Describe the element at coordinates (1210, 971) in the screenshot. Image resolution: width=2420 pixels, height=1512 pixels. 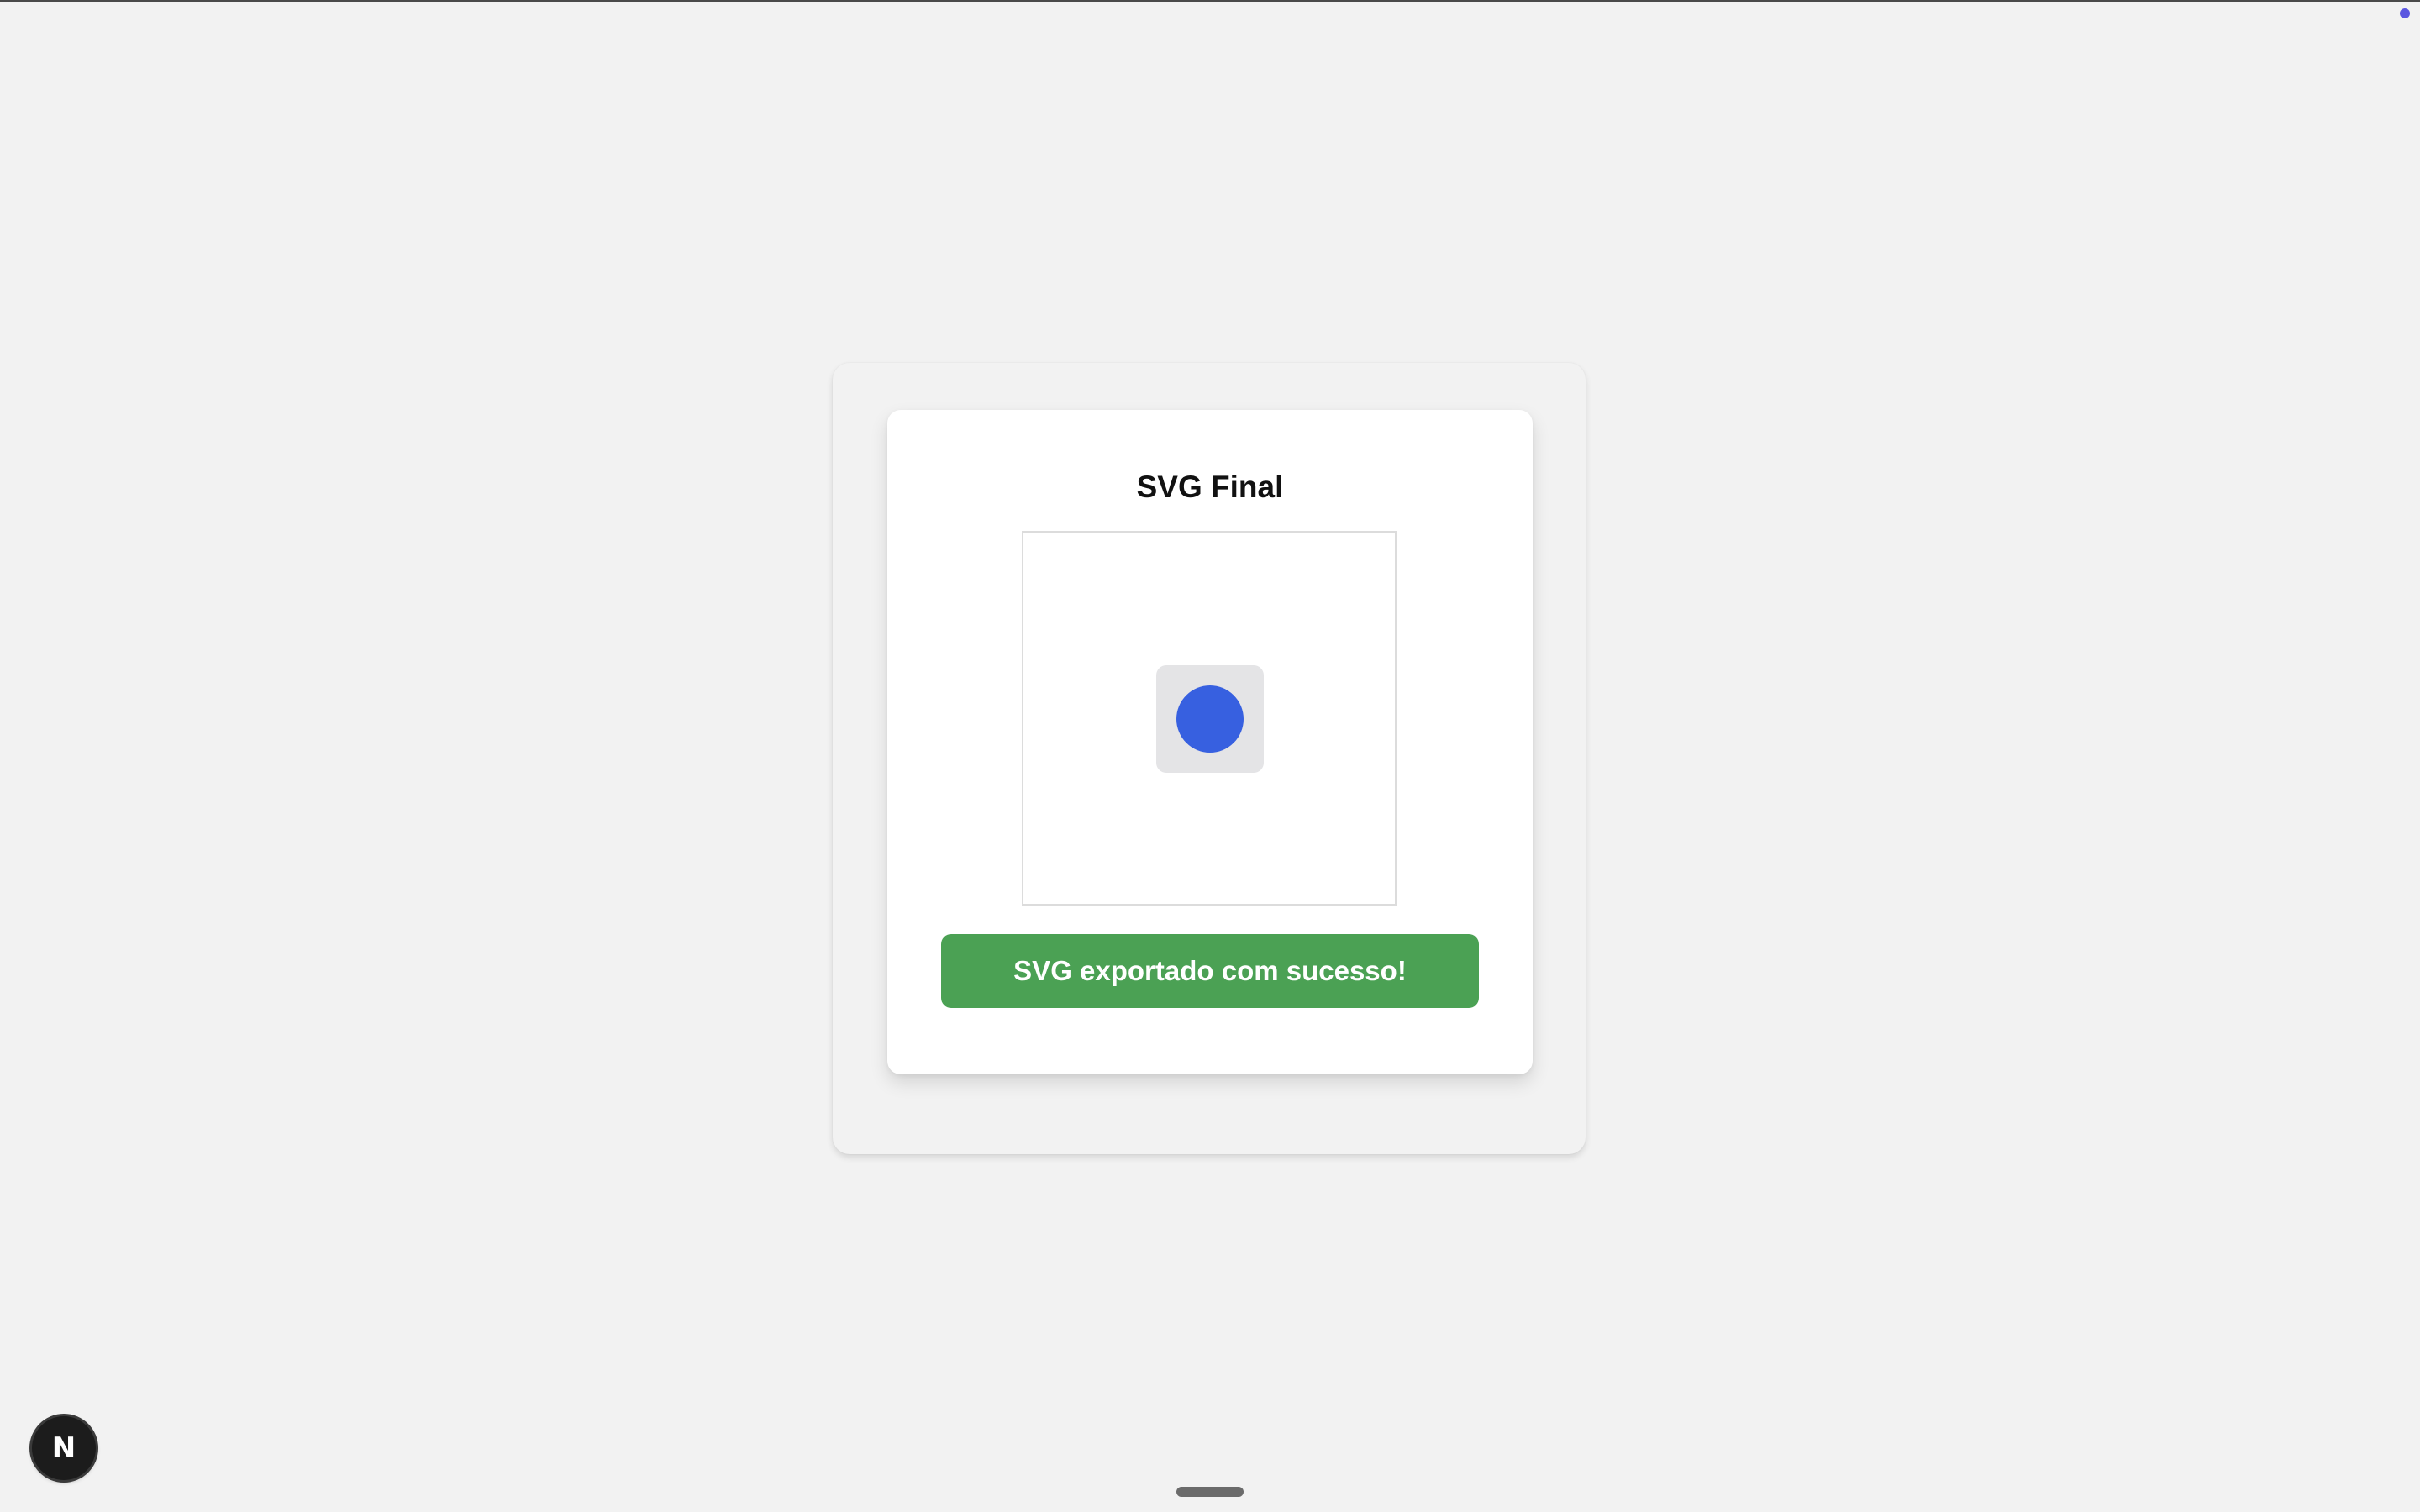
I see `export-success-button: SVG exportado com sucesso!` at that location.